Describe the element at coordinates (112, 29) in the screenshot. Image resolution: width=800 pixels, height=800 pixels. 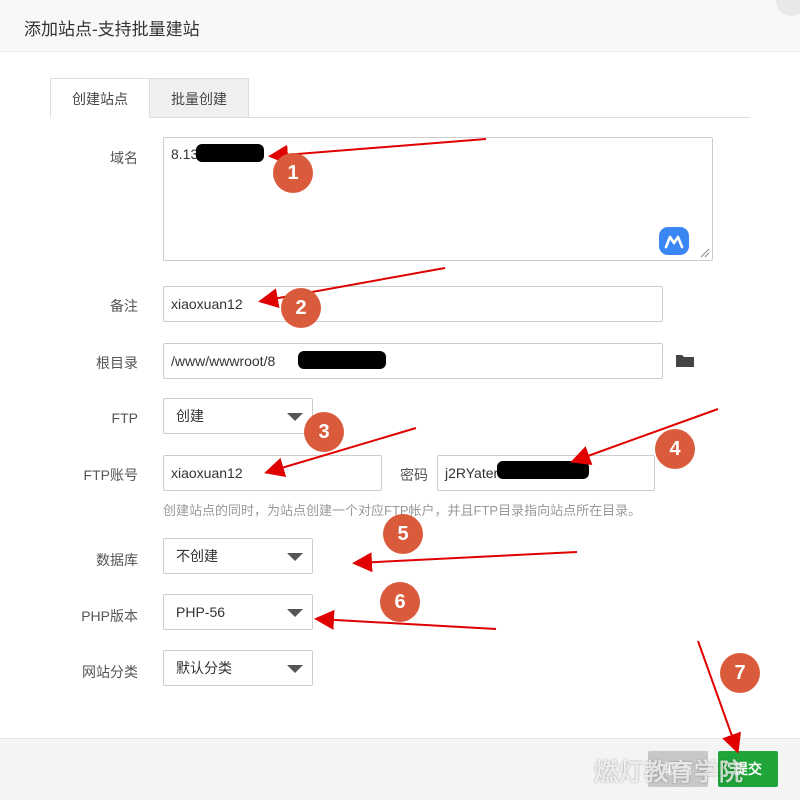
I see `dialog-title: 添加站点-支持批量建站` at that location.